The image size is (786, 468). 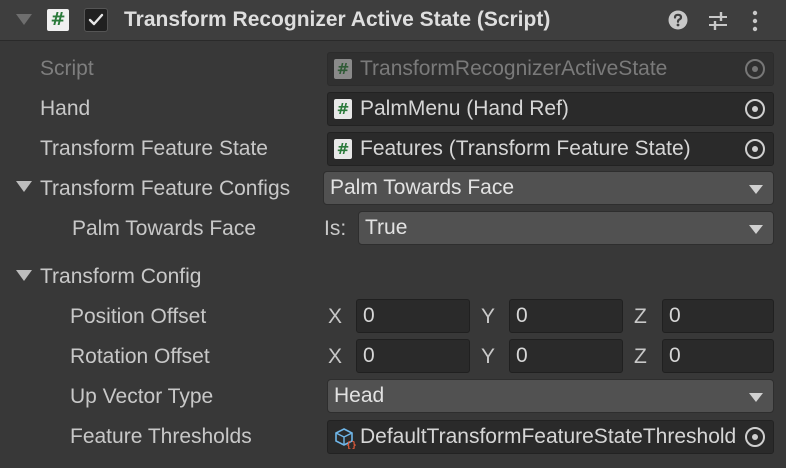 I want to click on rotation-offset-z-label: Z, so click(x=640, y=357).